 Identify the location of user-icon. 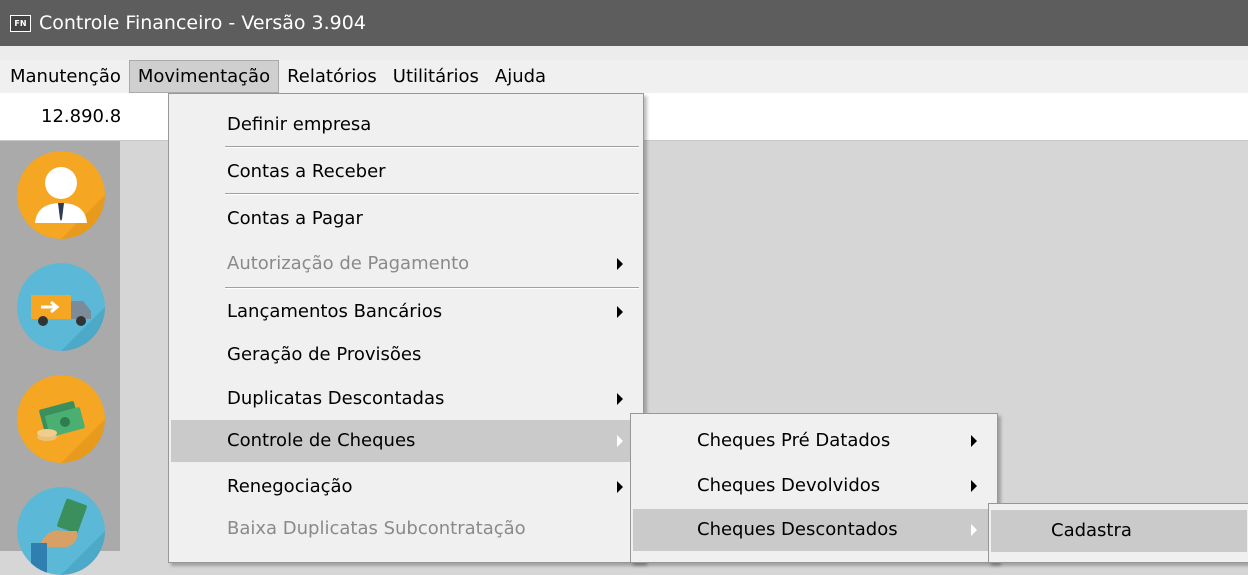
(61, 195).